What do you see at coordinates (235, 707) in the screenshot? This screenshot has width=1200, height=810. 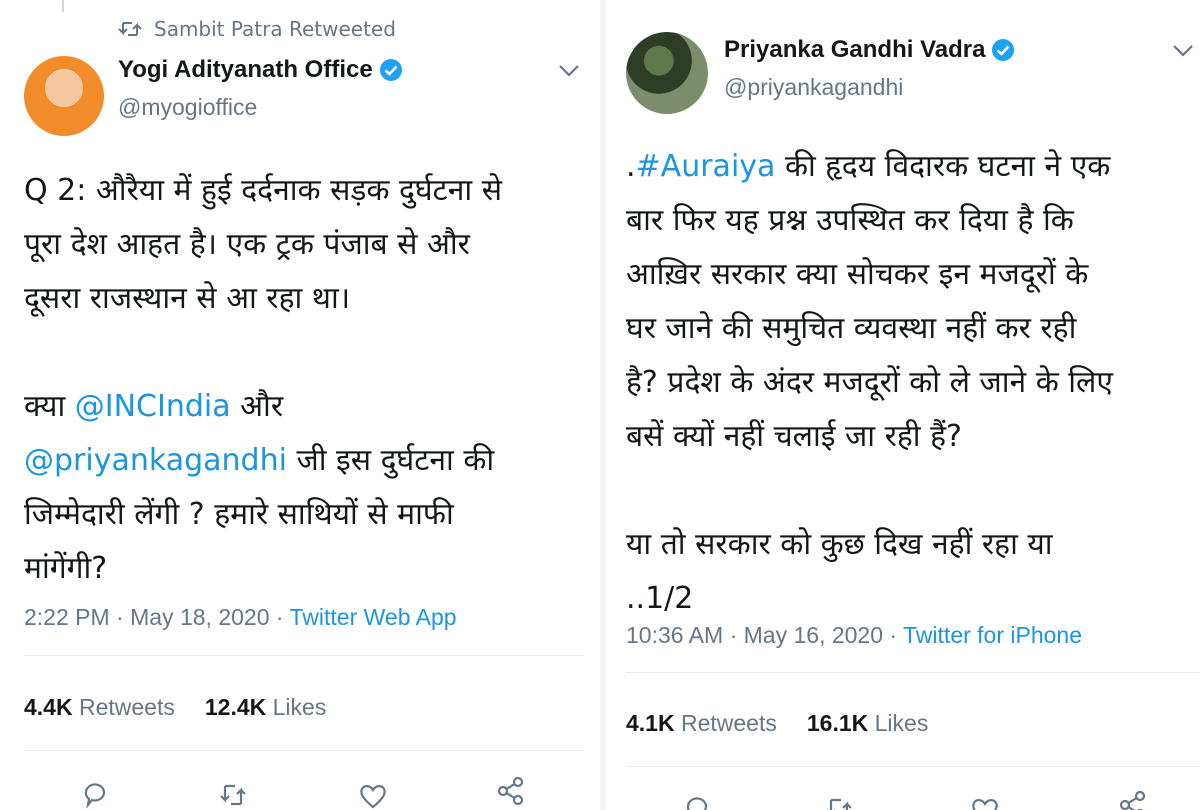 I see `likes-count: 12.4K` at bounding box center [235, 707].